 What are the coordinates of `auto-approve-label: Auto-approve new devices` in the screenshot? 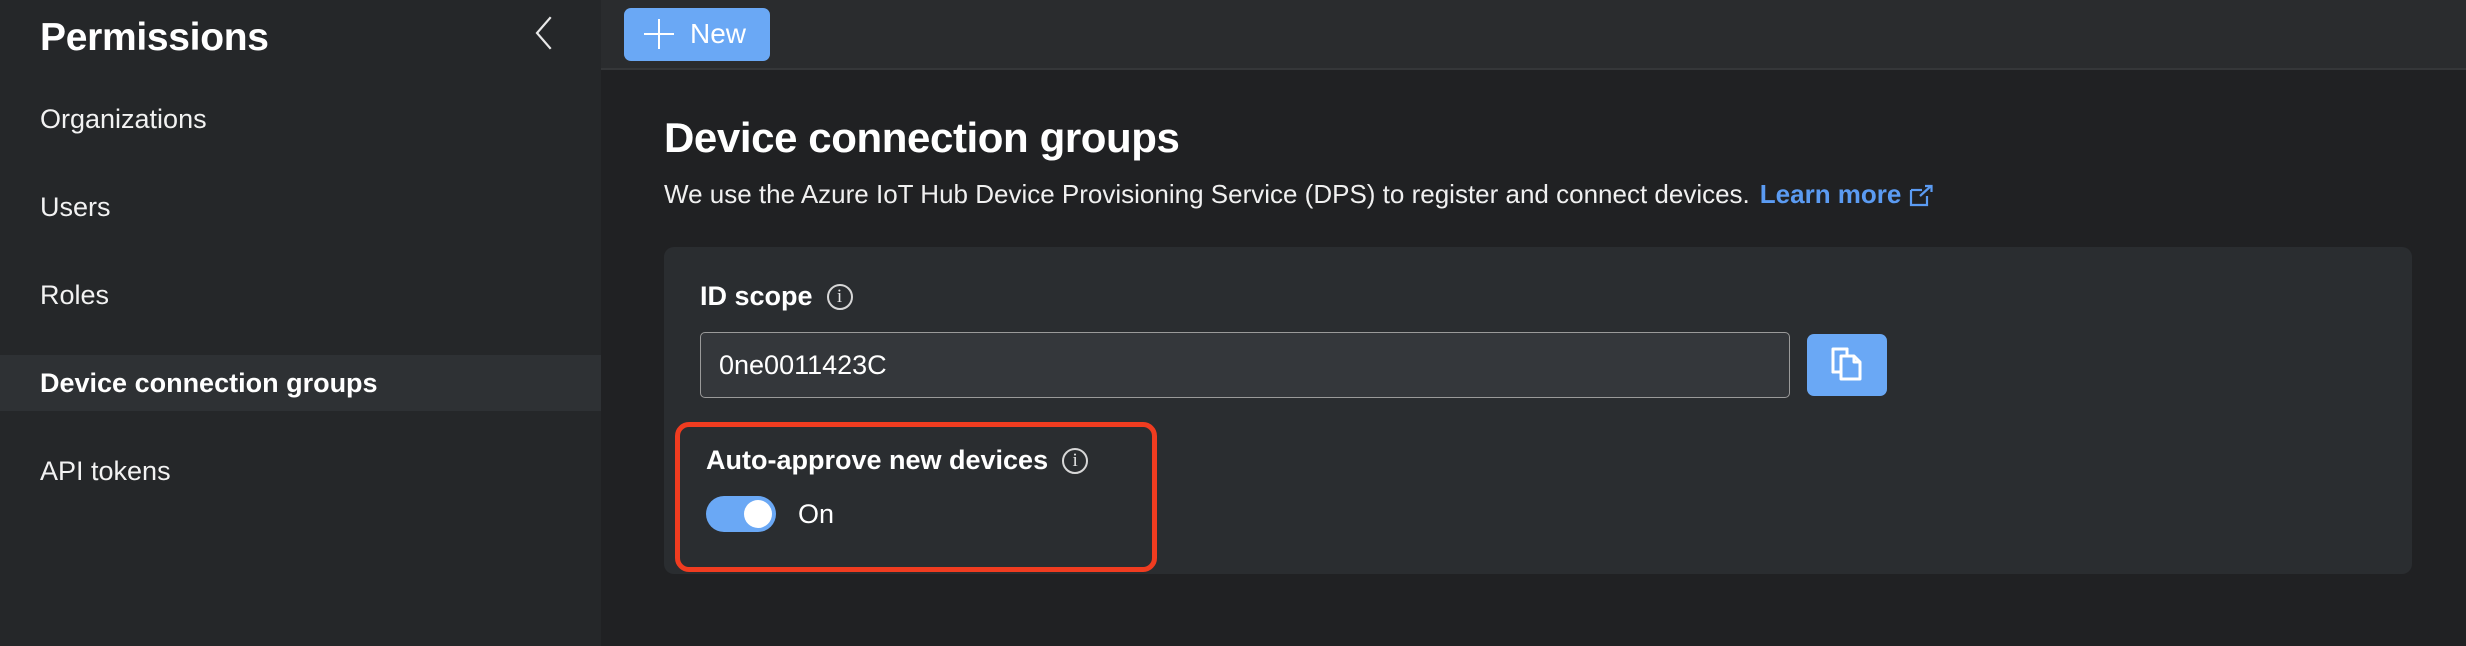 It's located at (877, 460).